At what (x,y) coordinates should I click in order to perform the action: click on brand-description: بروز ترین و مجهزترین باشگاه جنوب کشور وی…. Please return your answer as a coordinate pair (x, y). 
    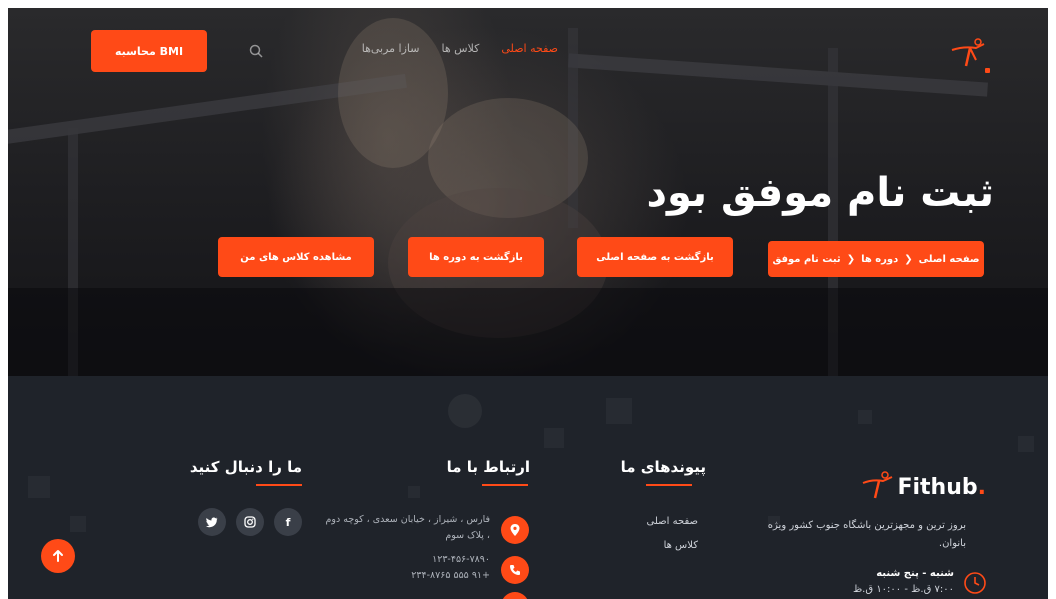
    Looking at the image, I should click on (866, 534).